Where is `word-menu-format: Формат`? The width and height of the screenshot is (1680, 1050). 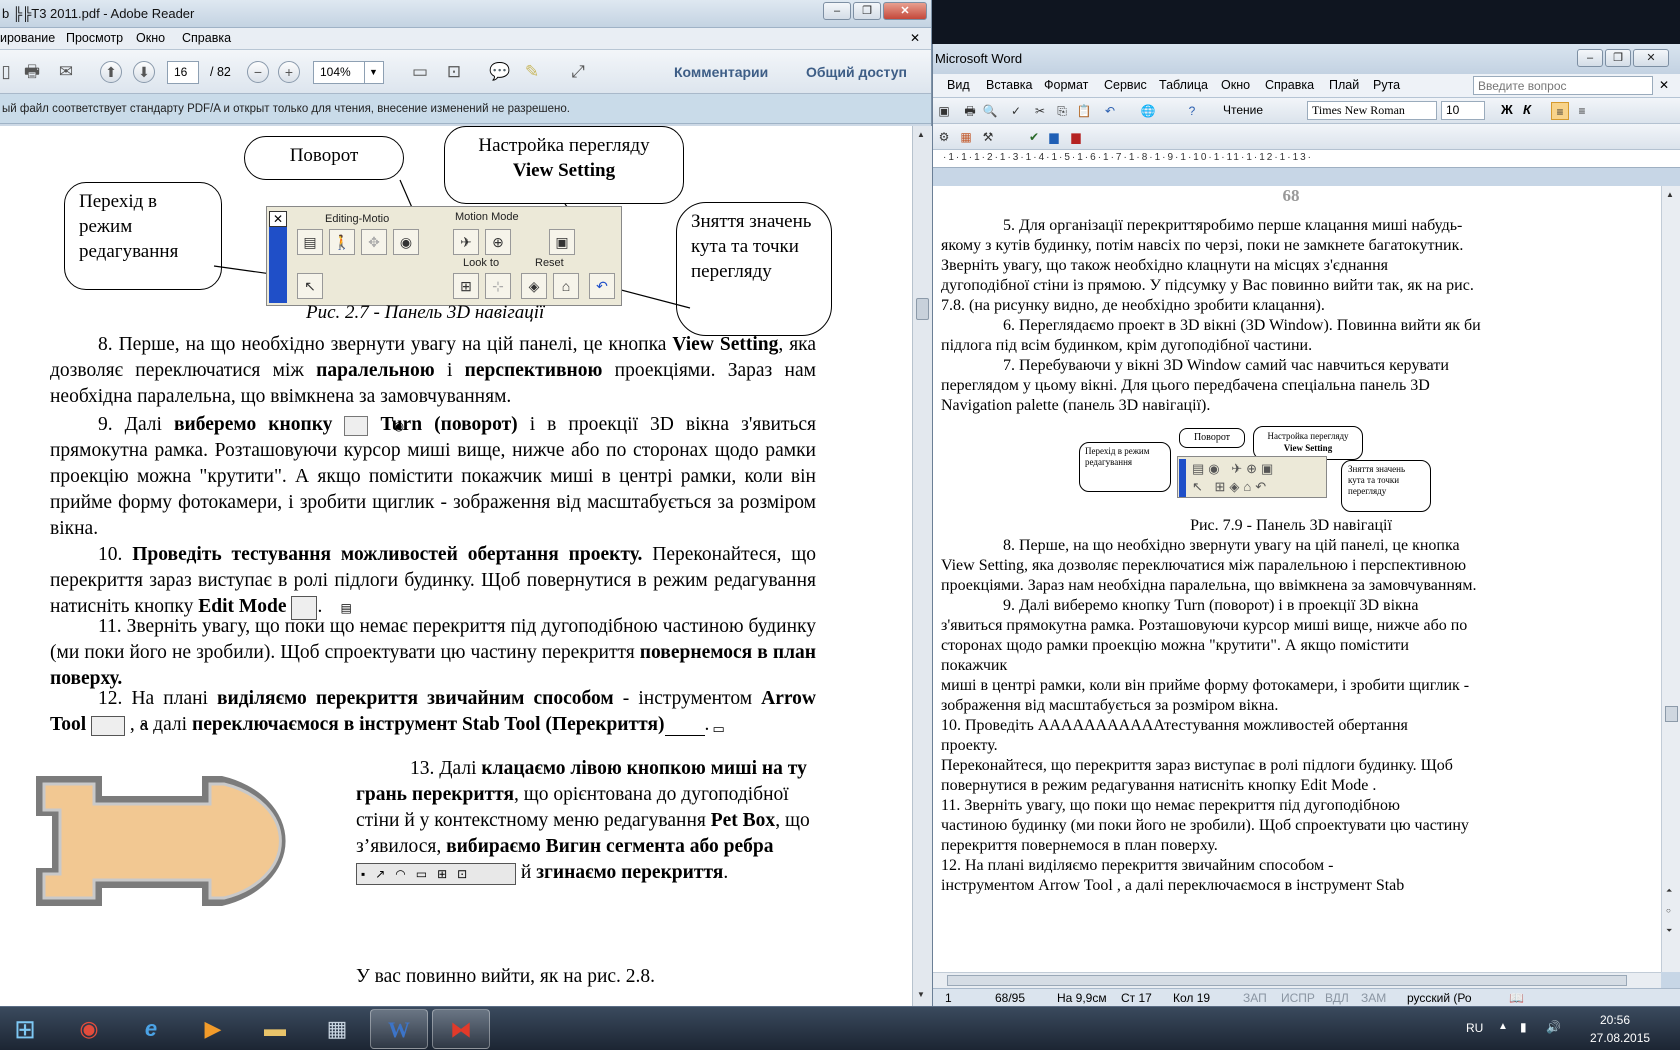
word-menu-format: Формат is located at coordinates (1066, 85).